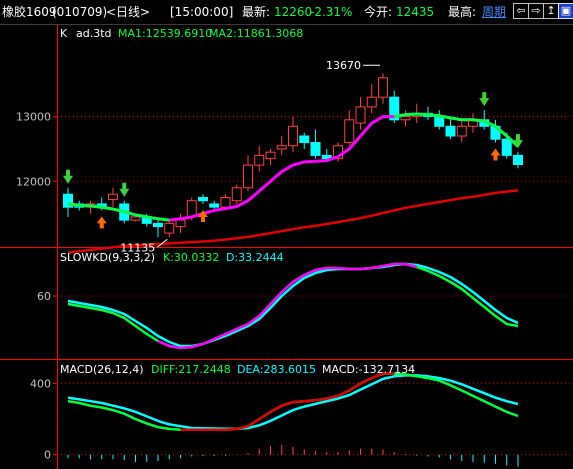 Image resolution: width=573 pixels, height=469 pixels. I want to click on legend-kd-d: D:33.2444, so click(255, 257).